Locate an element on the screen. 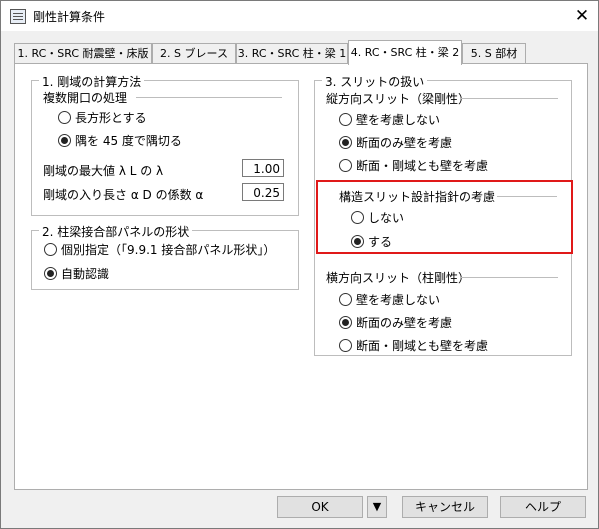 The width and height of the screenshot is (599, 529). tab-s-member: 5. S 部材 is located at coordinates (494, 53).